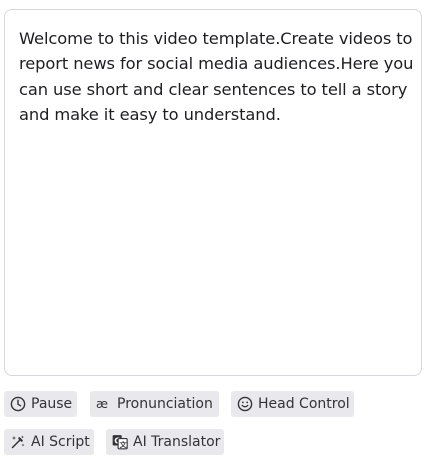 The height and width of the screenshot is (459, 437). I want to click on translate-icon: G 文, so click(120, 442).